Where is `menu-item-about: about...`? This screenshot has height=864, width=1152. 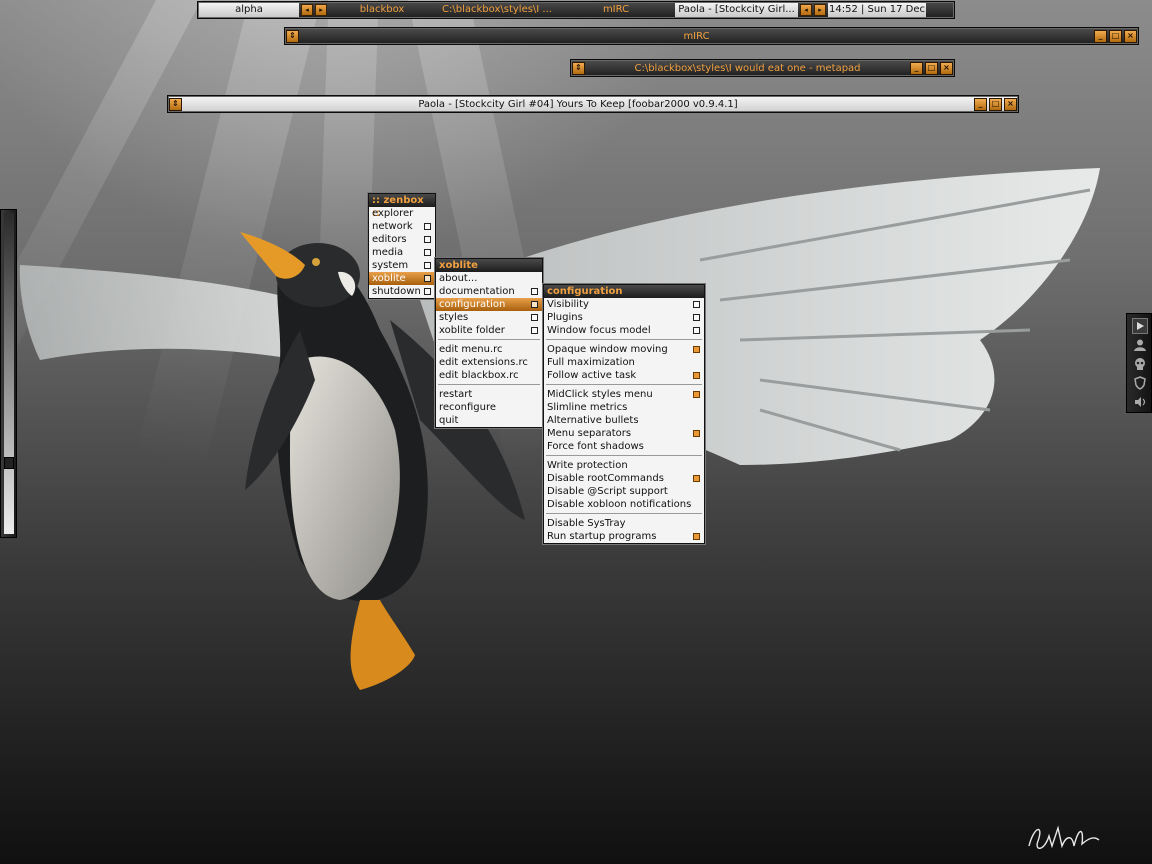
menu-item-about: about... is located at coordinates (489, 278).